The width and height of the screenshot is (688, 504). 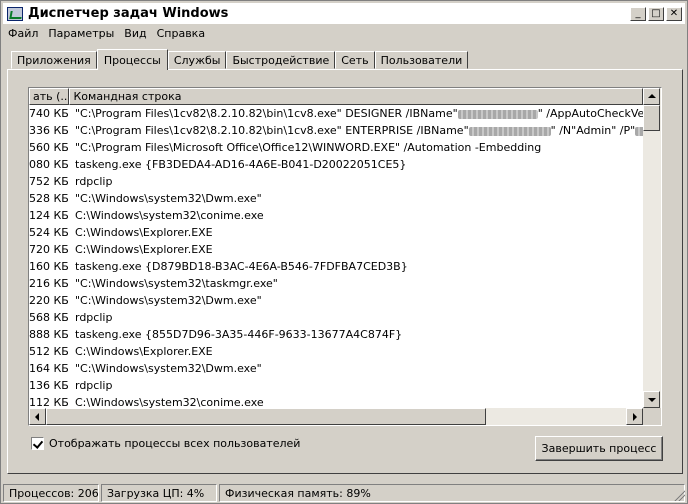 I want to click on vertical-scroll-thumb, so click(x=651, y=118).